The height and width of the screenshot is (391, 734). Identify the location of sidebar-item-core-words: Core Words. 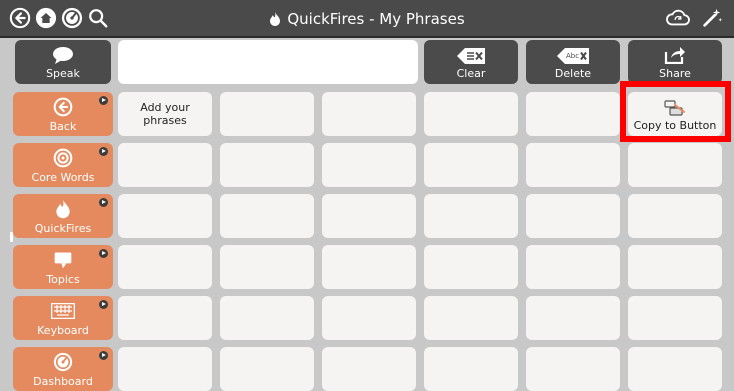
(63, 165).